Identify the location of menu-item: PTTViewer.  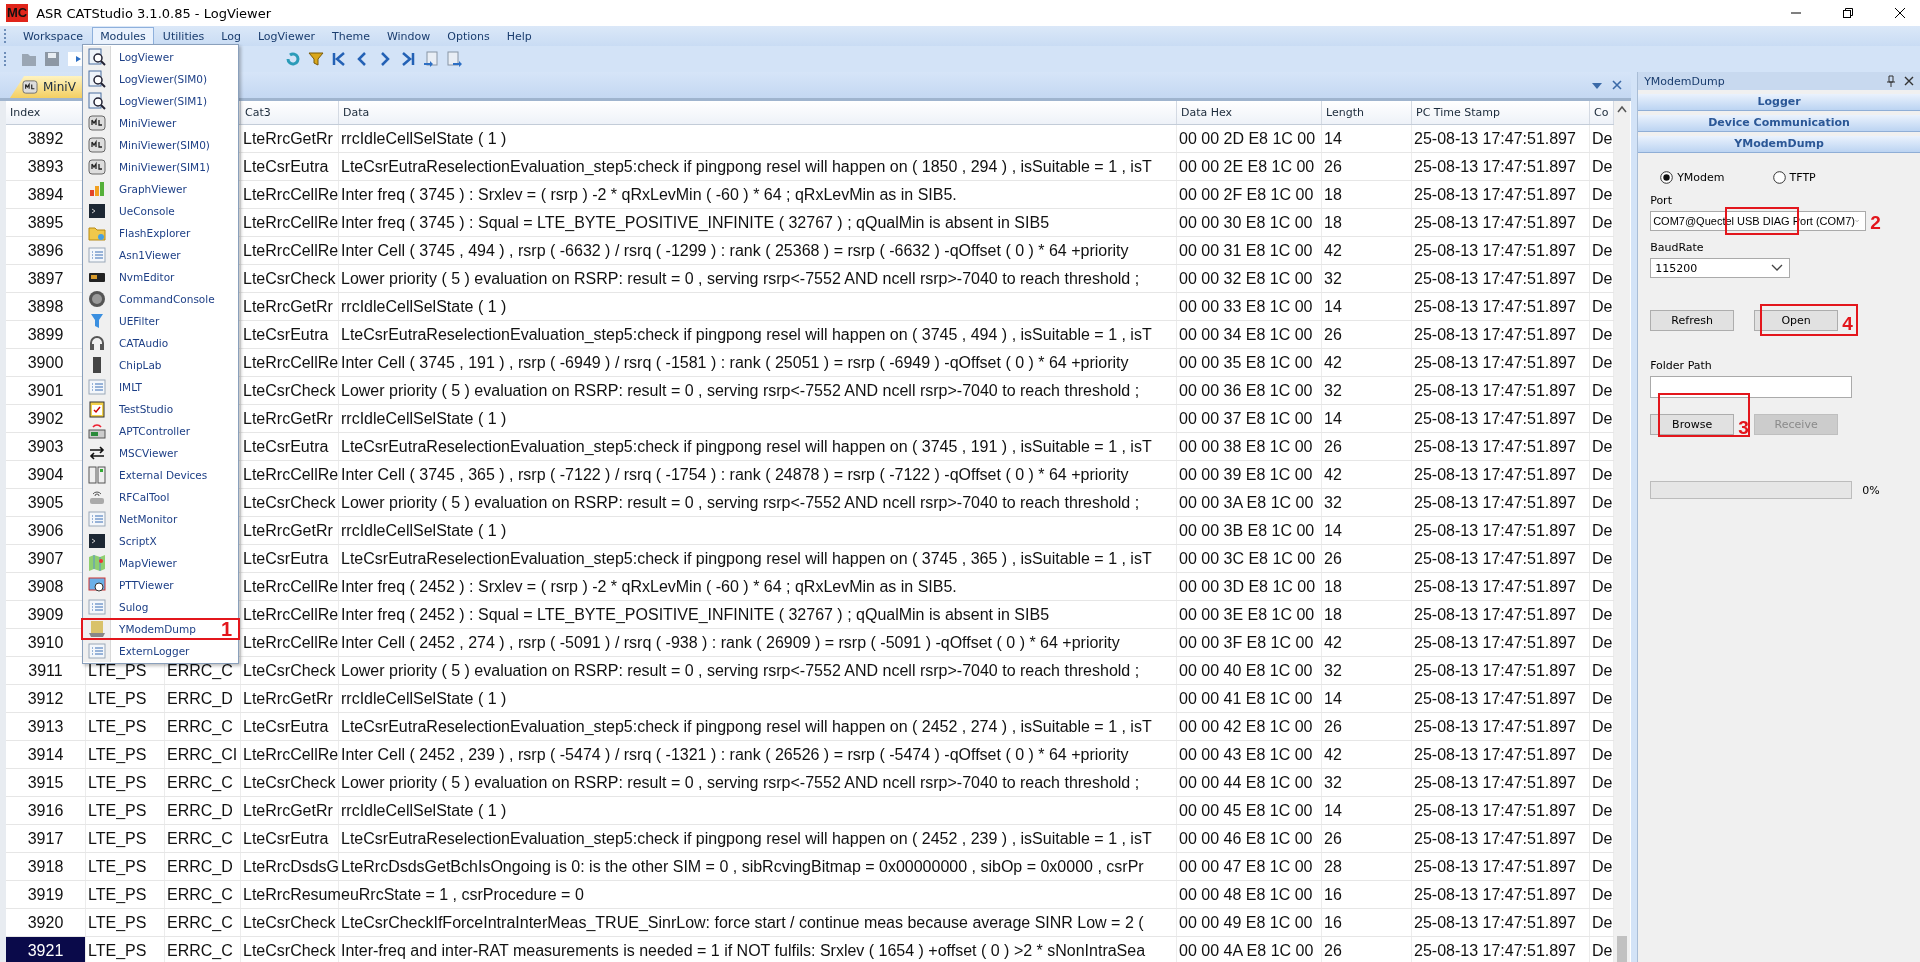
(160, 585).